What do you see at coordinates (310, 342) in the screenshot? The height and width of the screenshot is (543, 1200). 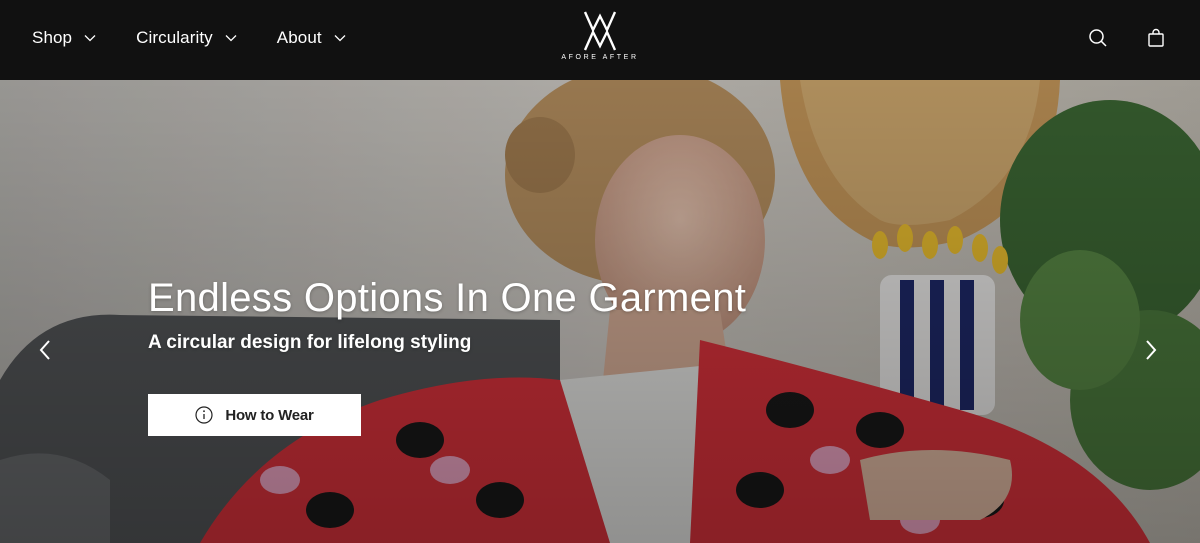 I see `hero-subtitle: A circular design for lifelong styling` at bounding box center [310, 342].